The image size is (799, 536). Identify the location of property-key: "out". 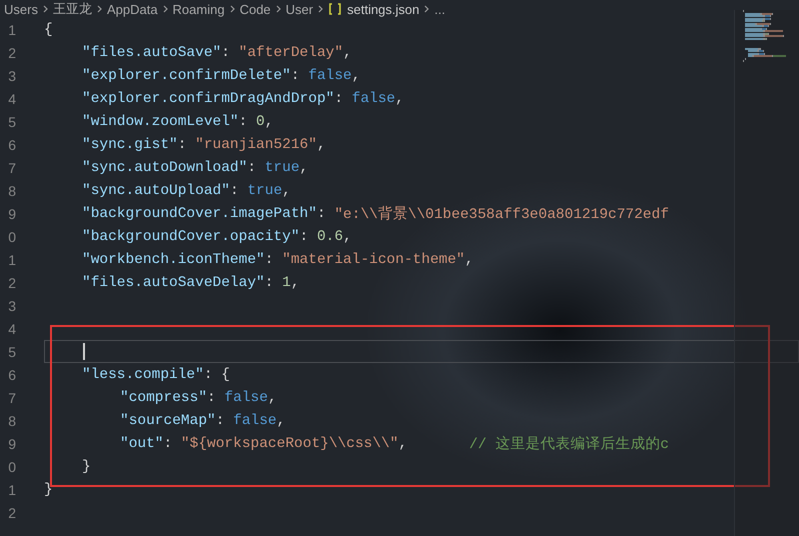
(142, 444).